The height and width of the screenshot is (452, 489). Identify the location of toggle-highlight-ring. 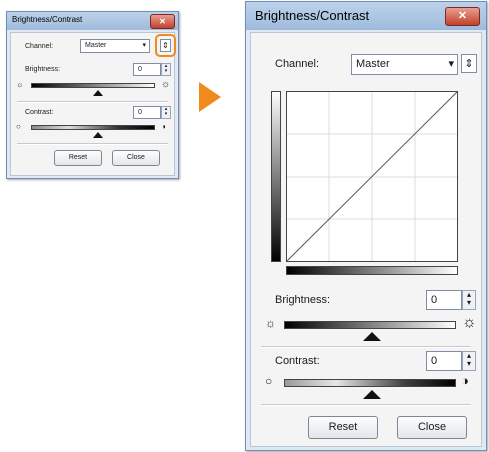
(165, 45).